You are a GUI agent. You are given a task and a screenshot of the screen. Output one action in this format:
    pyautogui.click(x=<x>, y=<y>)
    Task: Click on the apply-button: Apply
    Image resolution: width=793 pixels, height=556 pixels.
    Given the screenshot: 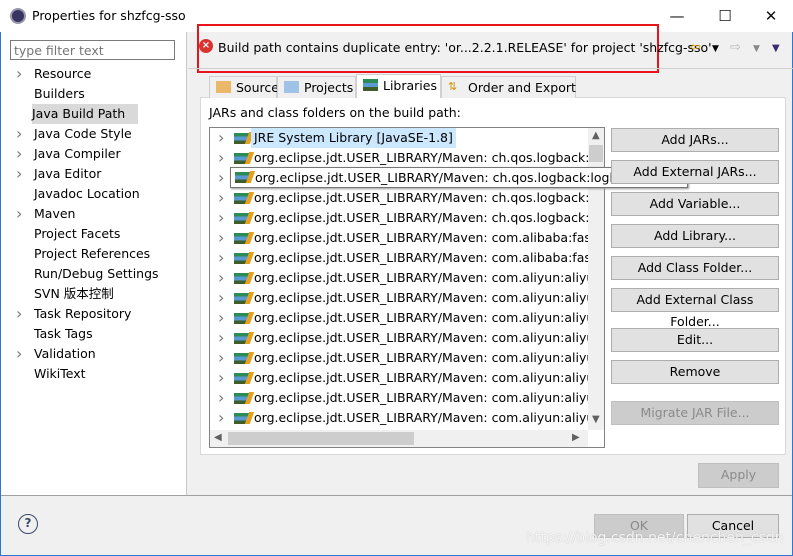 What is the action you would take?
    pyautogui.click(x=738, y=475)
    